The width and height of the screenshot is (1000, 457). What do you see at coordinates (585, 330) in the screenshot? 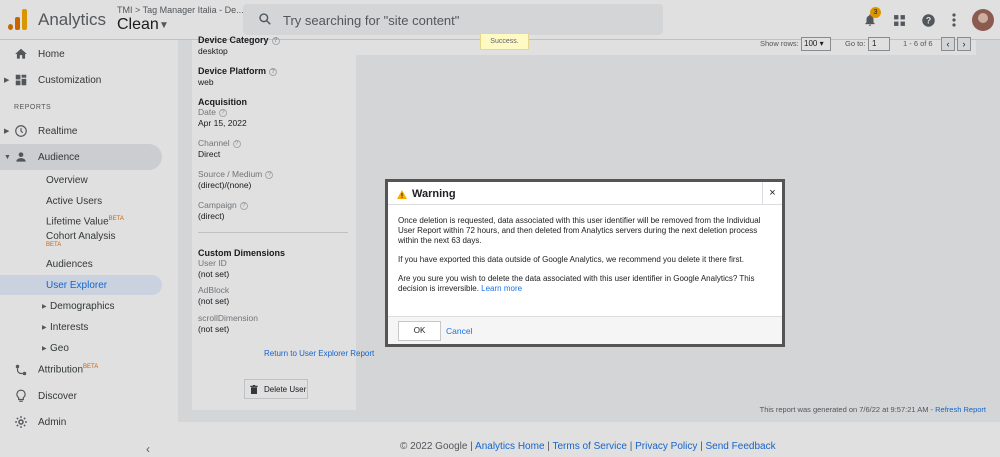
I see `dialog-footer: OK Cancel` at bounding box center [585, 330].